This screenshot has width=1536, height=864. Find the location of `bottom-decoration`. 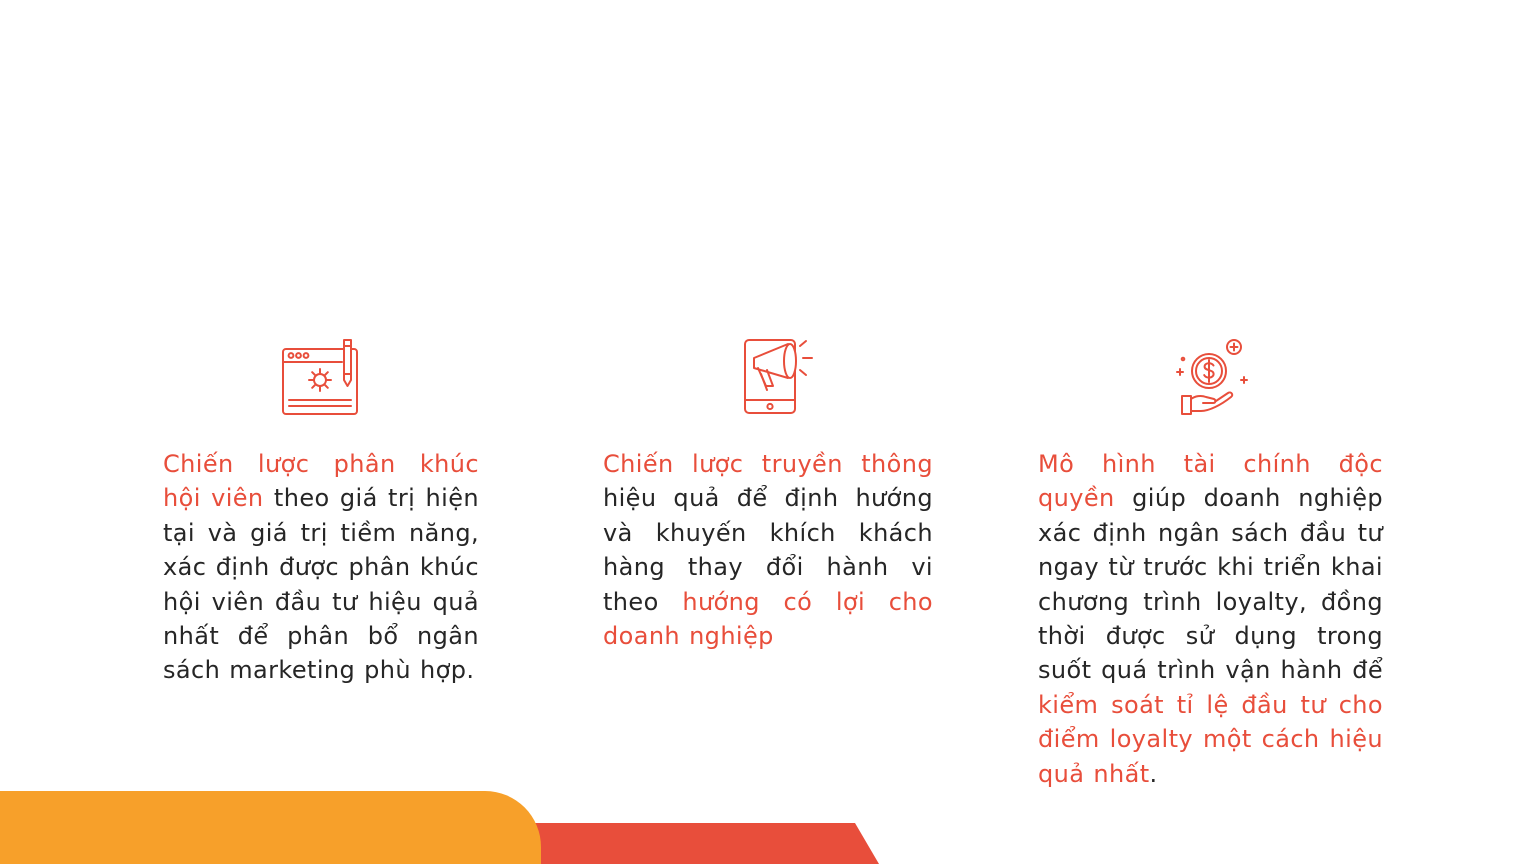

bottom-decoration is located at coordinates (439, 827).